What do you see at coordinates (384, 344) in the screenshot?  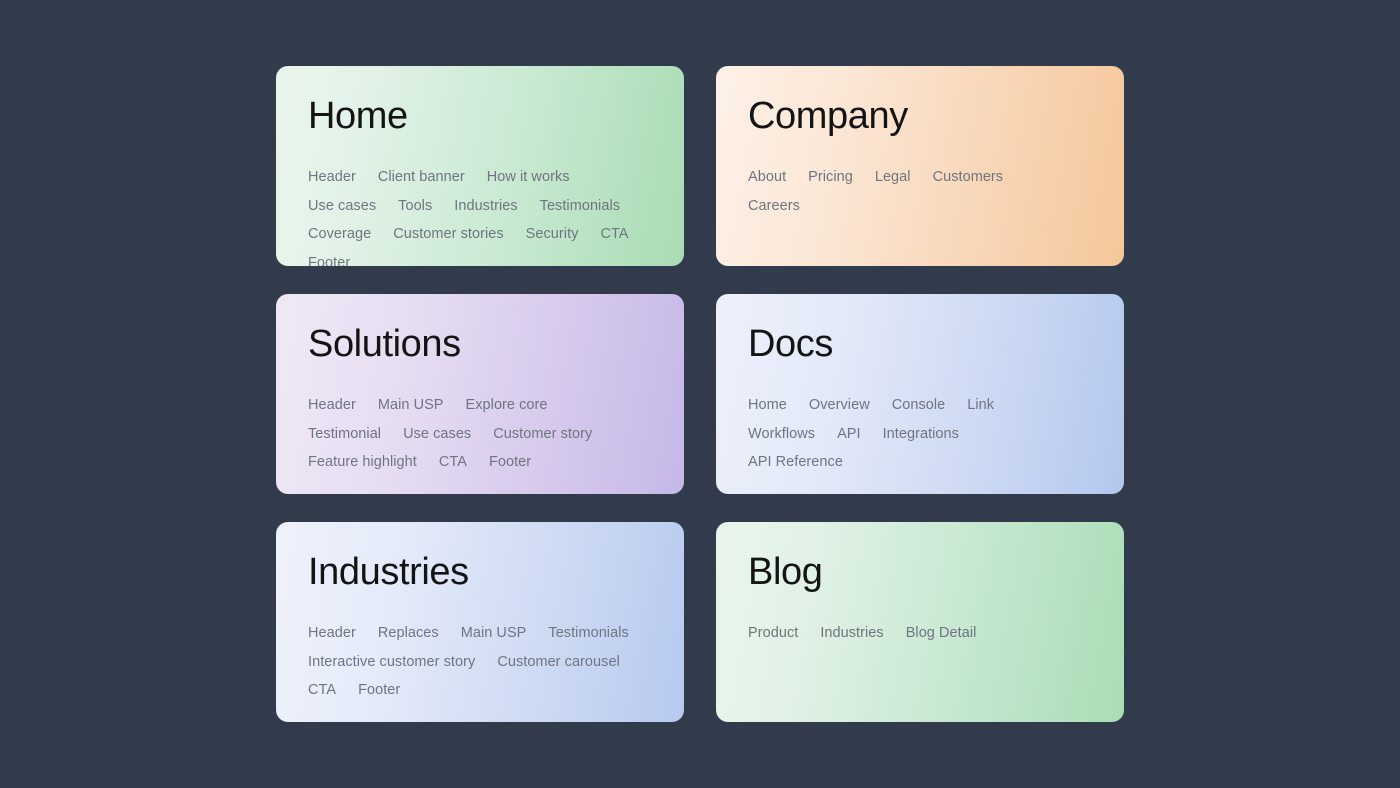 I see `card-title-solutions: Solutions` at bounding box center [384, 344].